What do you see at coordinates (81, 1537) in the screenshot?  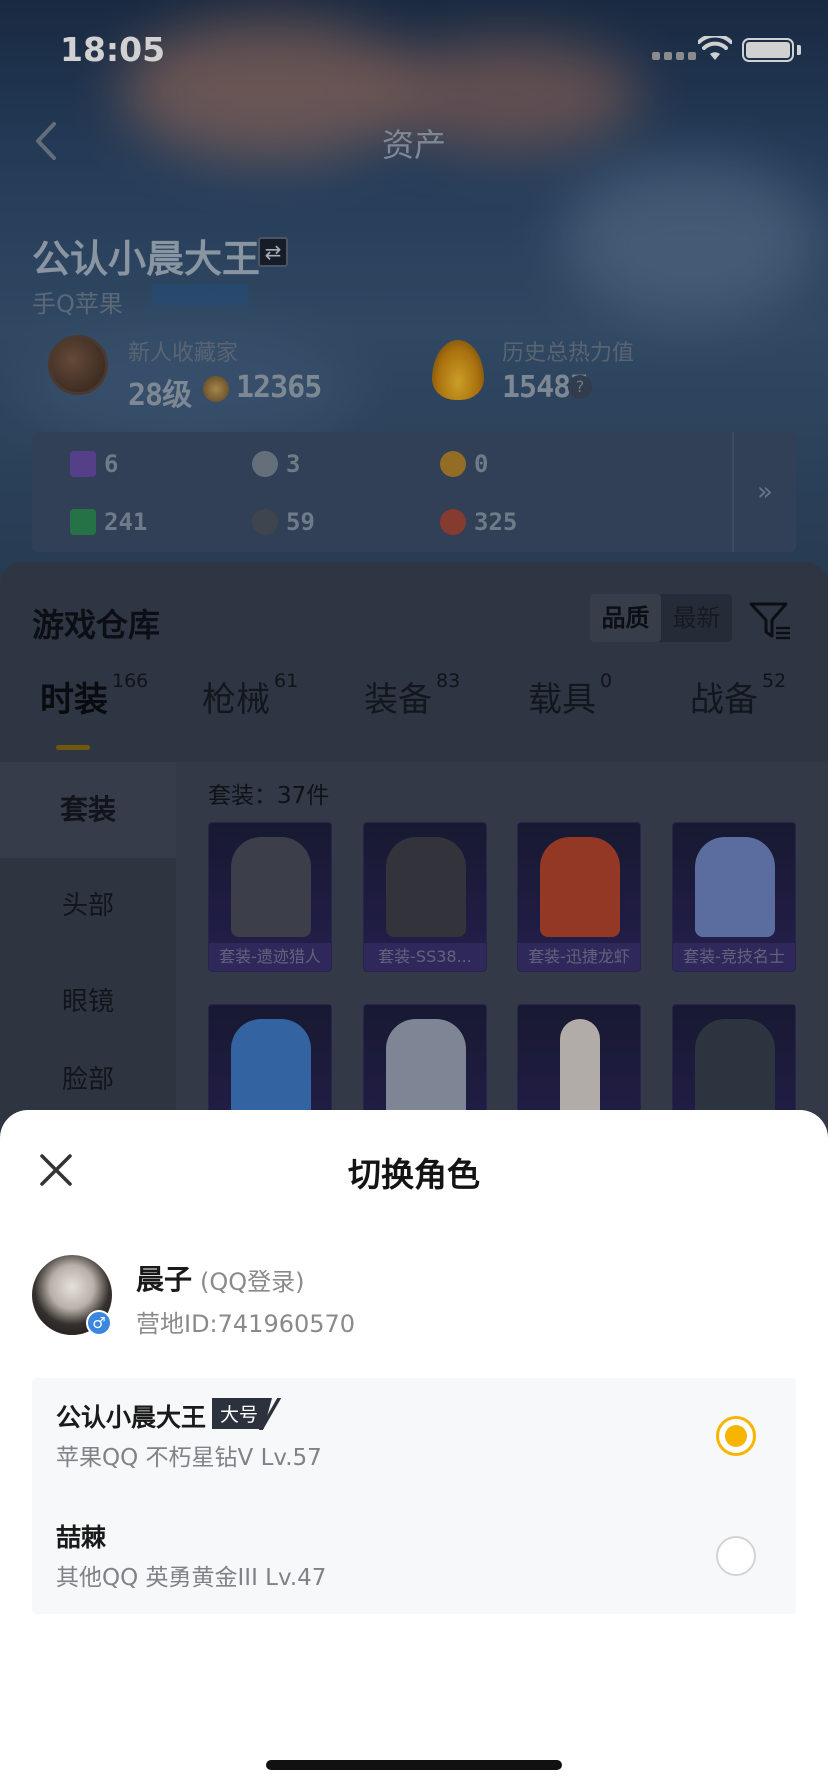 I see `role-name: 喆棘` at bounding box center [81, 1537].